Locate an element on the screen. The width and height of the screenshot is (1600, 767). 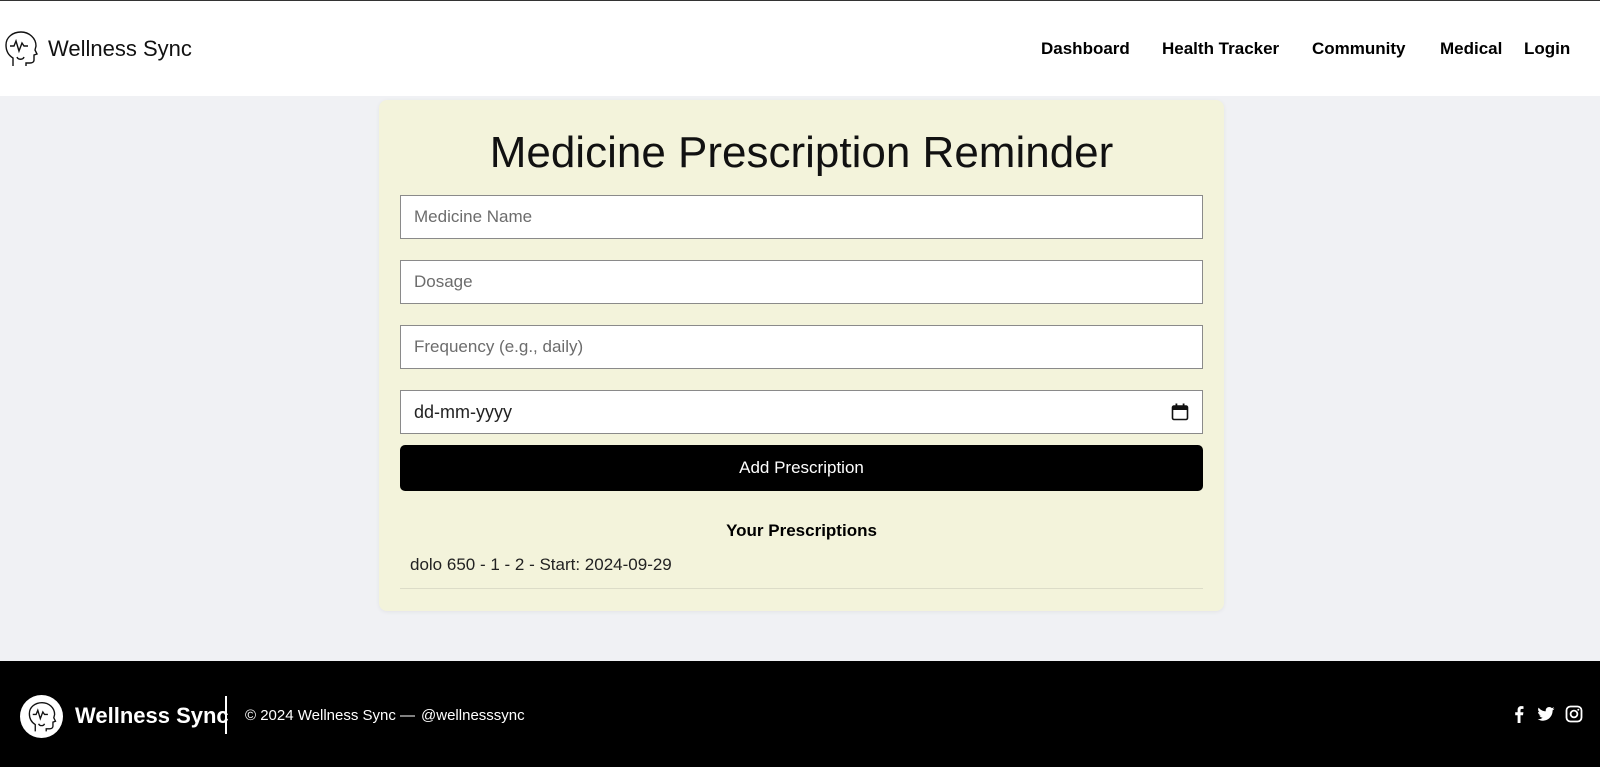
start-date-field: dd-mm-yyyy is located at coordinates (801, 412).